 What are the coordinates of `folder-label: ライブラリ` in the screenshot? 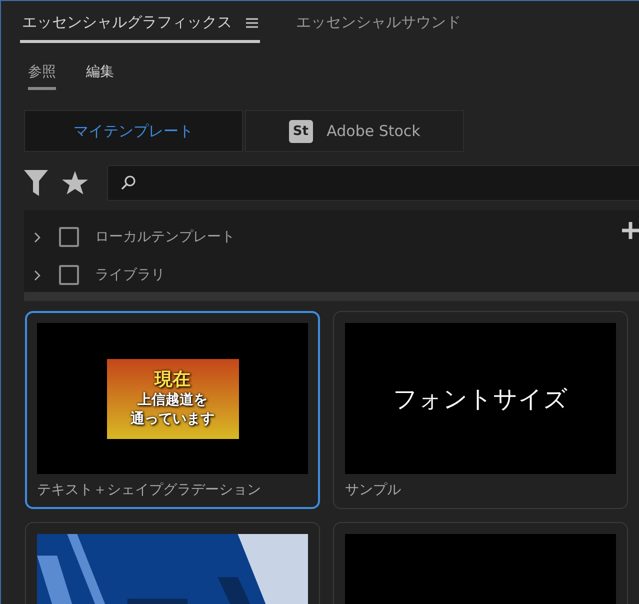 It's located at (130, 275).